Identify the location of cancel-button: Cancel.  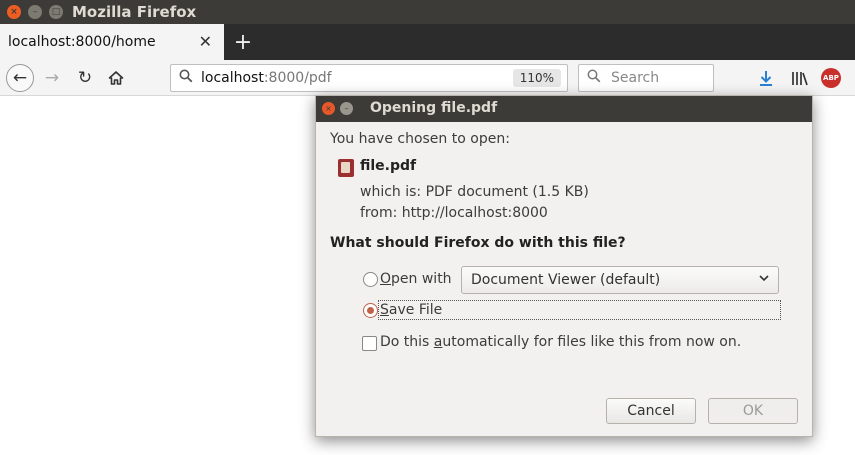
(651, 411).